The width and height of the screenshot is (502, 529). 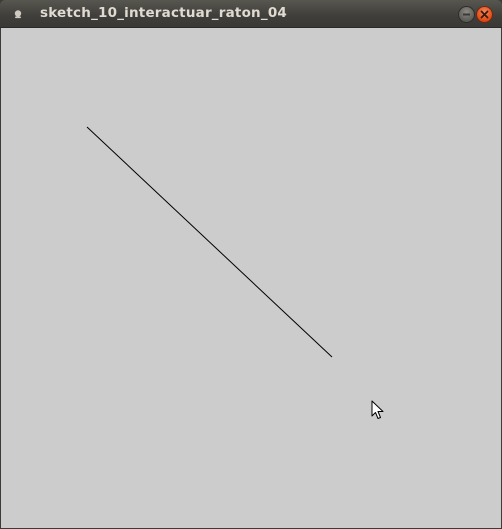 What do you see at coordinates (164, 13) in the screenshot?
I see `window-title: sketch_10_interactuar_raton_04` at bounding box center [164, 13].